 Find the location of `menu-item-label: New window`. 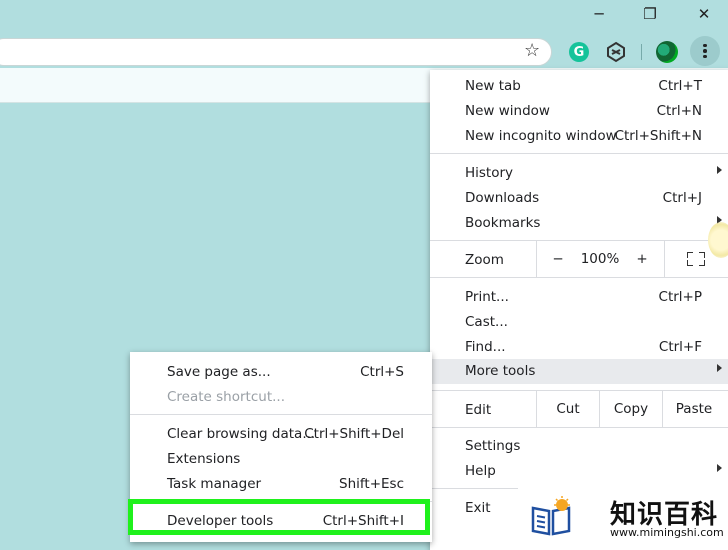

menu-item-label: New window is located at coordinates (507, 111).